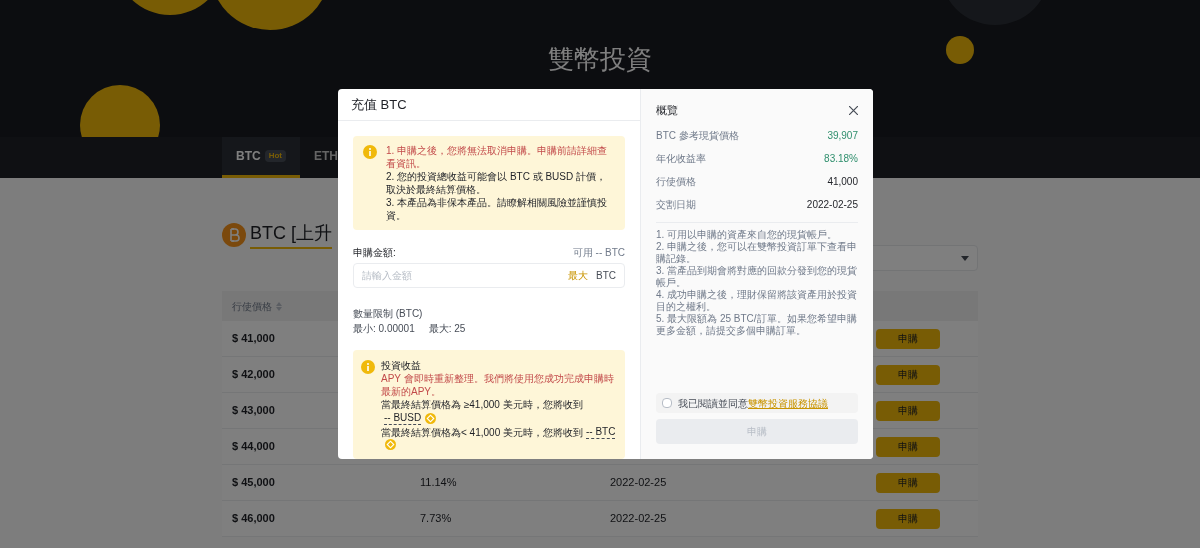  What do you see at coordinates (842, 181) in the screenshot?
I see `overview-value: 41,000` at bounding box center [842, 181].